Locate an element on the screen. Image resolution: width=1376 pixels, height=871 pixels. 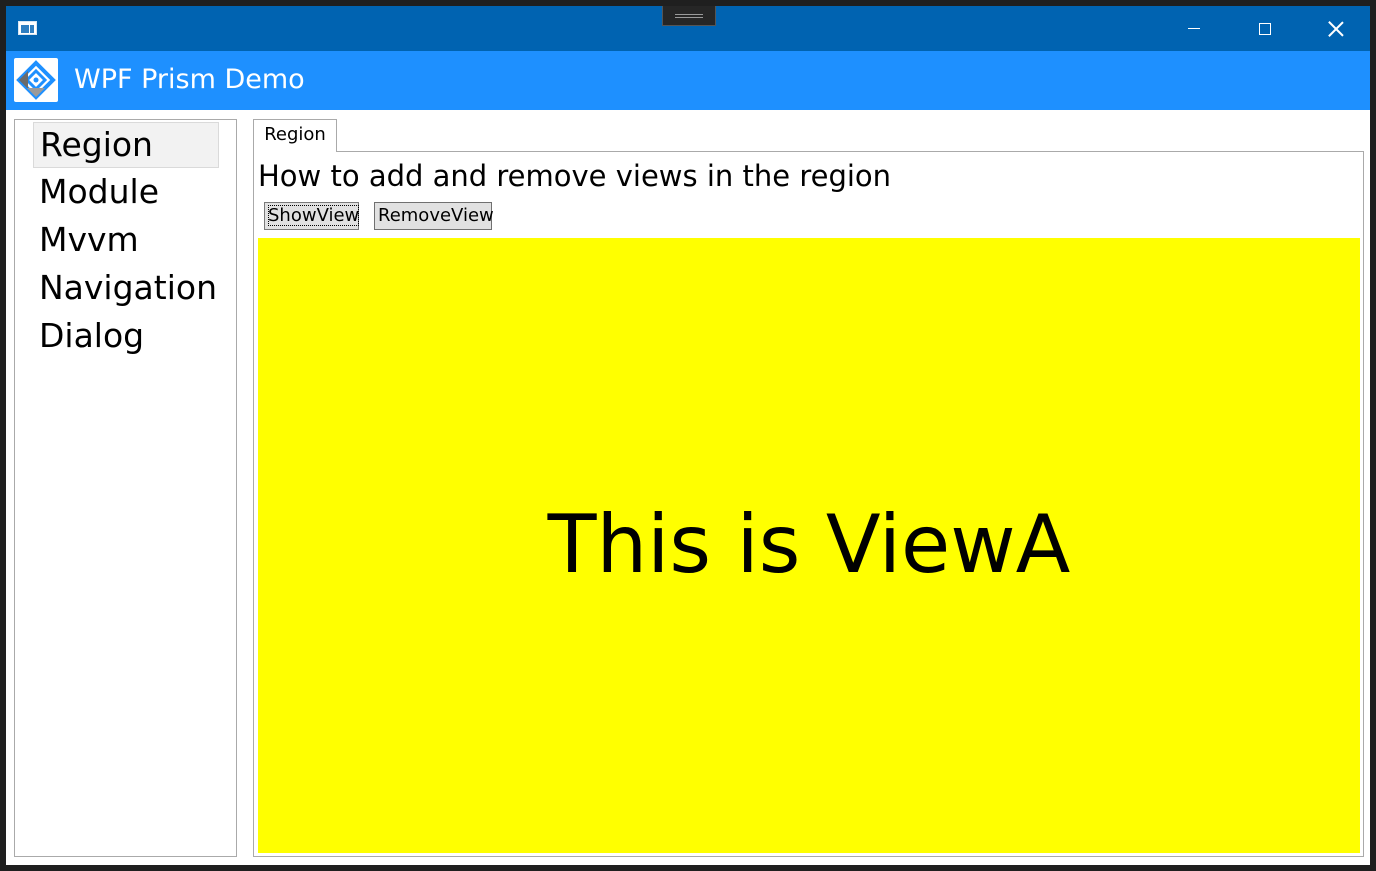
maximize-icon is located at coordinates (1265, 28).